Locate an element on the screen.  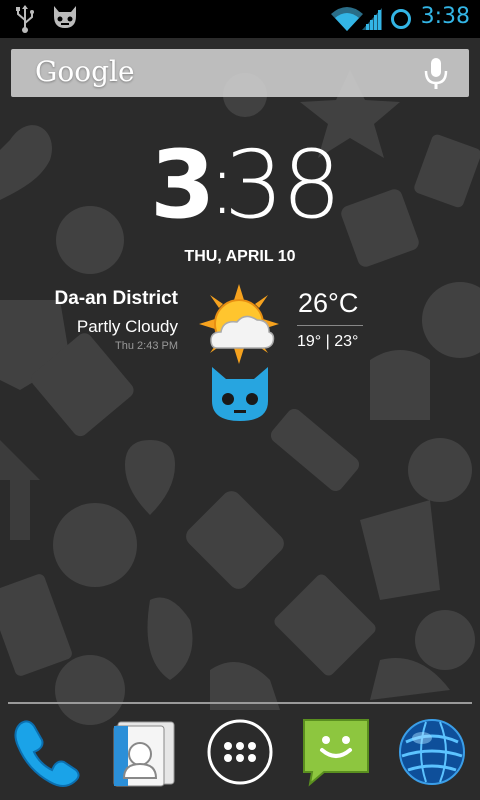
mic-icon is located at coordinates (436, 76).